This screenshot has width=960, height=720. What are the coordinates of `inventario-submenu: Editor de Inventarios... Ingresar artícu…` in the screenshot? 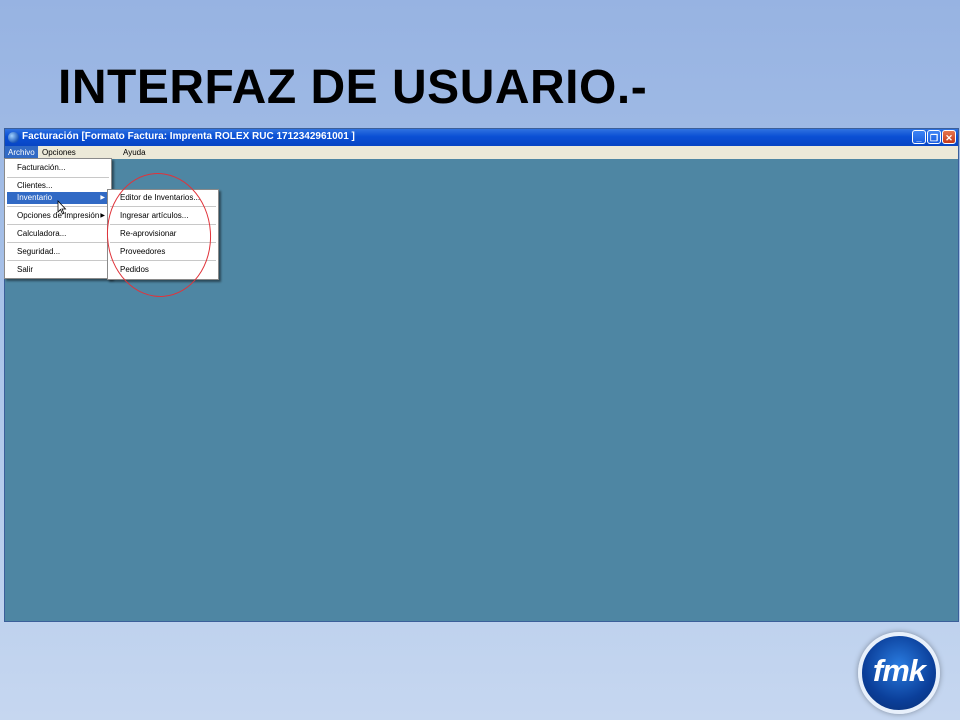 It's located at (163, 234).